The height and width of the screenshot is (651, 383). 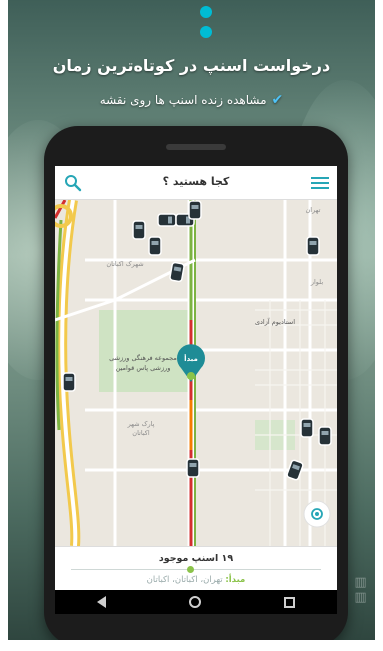 I want to click on app-header: کجا هستید ؟, so click(x=196, y=183).